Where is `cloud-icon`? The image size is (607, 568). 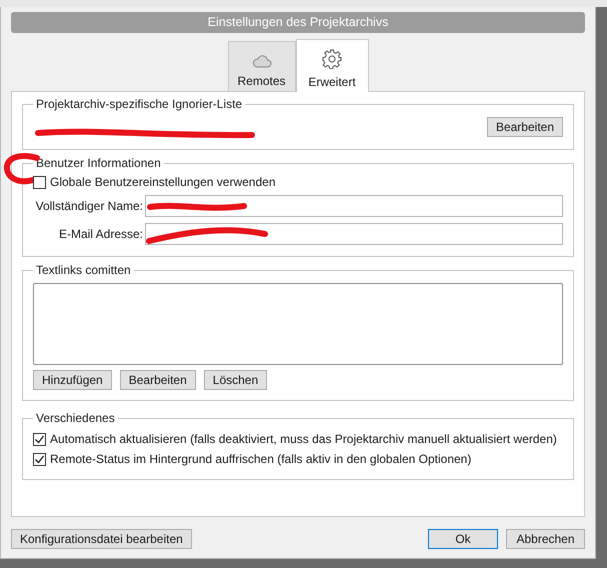 cloud-icon is located at coordinates (262, 61).